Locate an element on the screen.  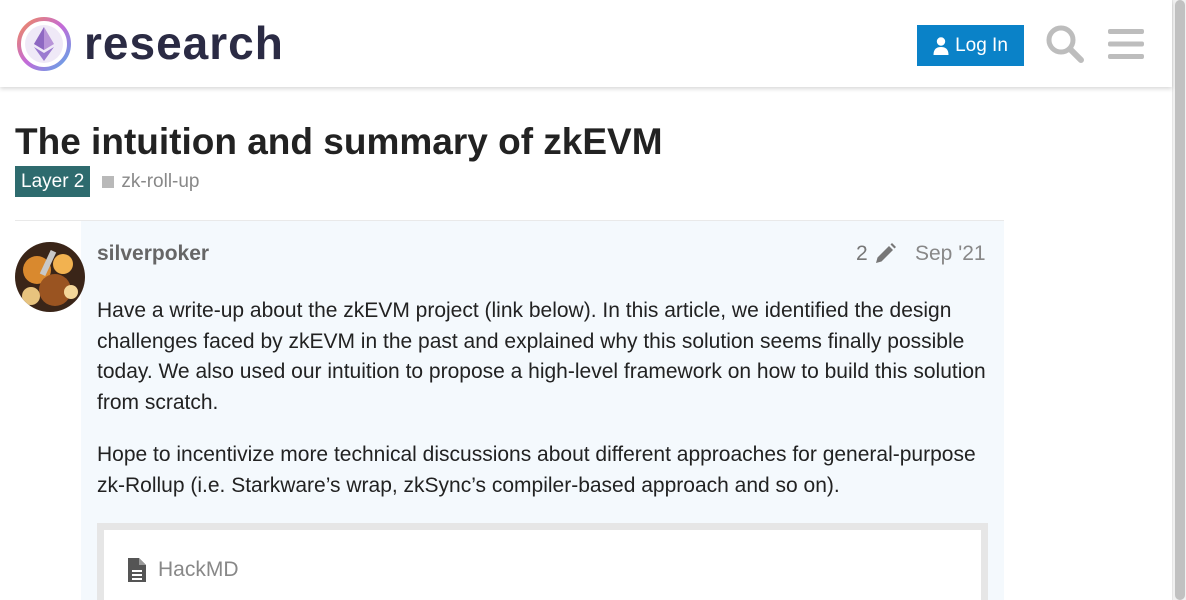
ethereum-research-logo is located at coordinates (44, 44).